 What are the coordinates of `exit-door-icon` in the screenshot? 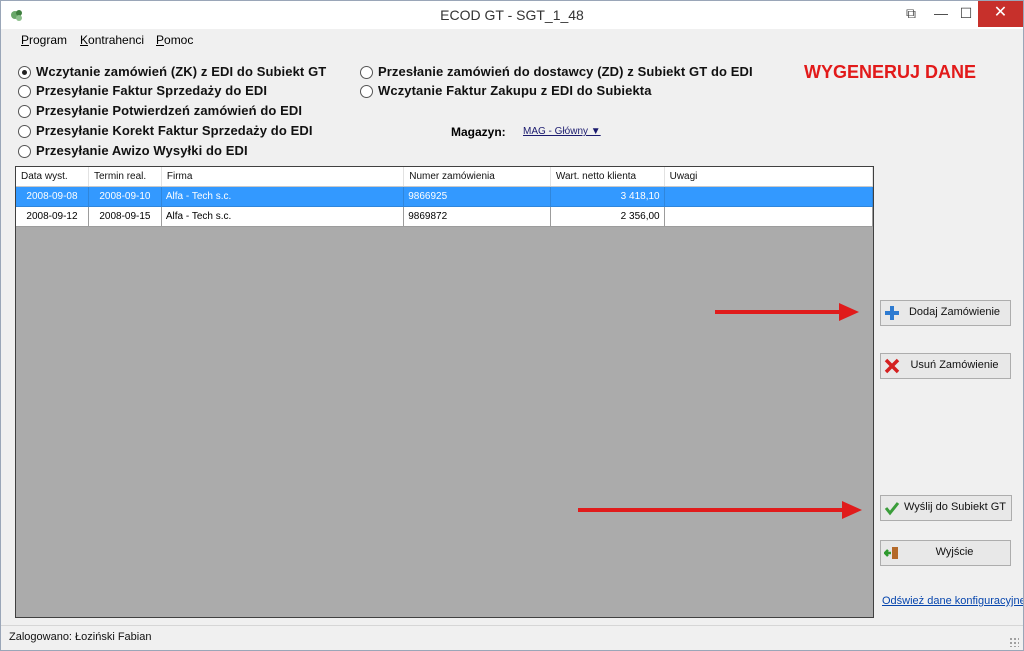 It's located at (891, 553).